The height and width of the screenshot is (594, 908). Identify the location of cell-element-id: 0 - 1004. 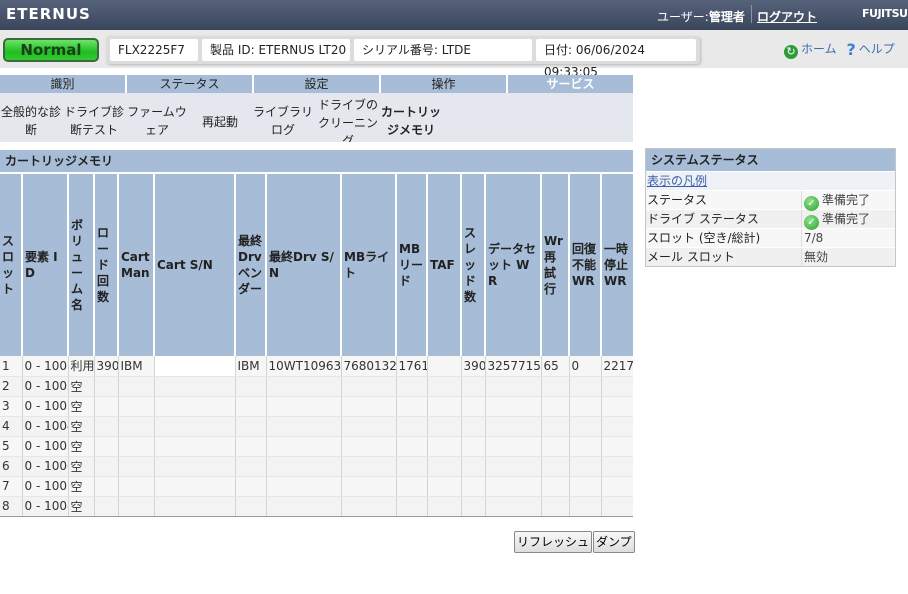
(45, 426).